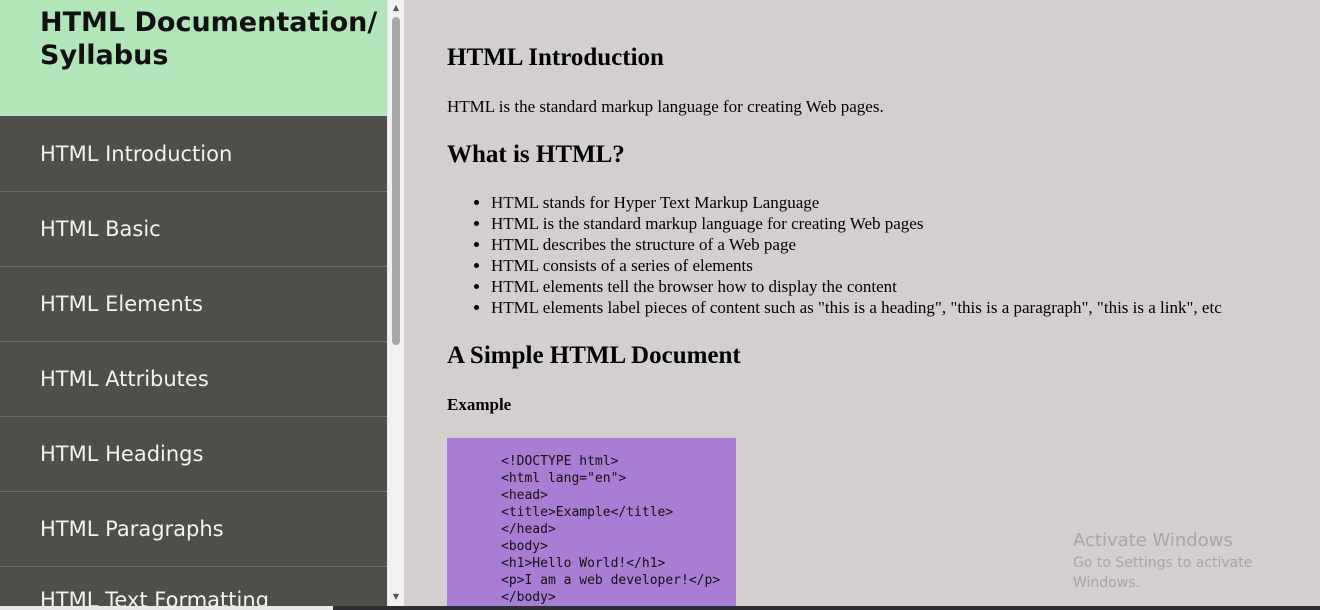  Describe the element at coordinates (193, 588) in the screenshot. I see `sidebar-item-html-text-formatting: HTML Text Formatting` at that location.